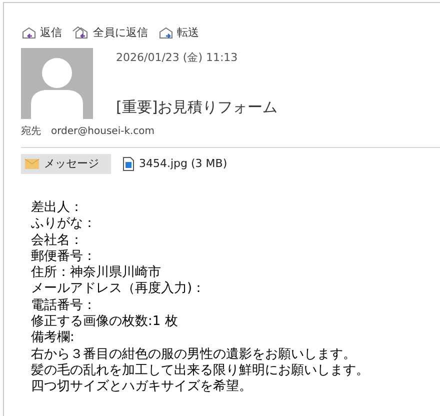 The height and width of the screenshot is (416, 440). I want to click on forward-icon, so click(166, 33).